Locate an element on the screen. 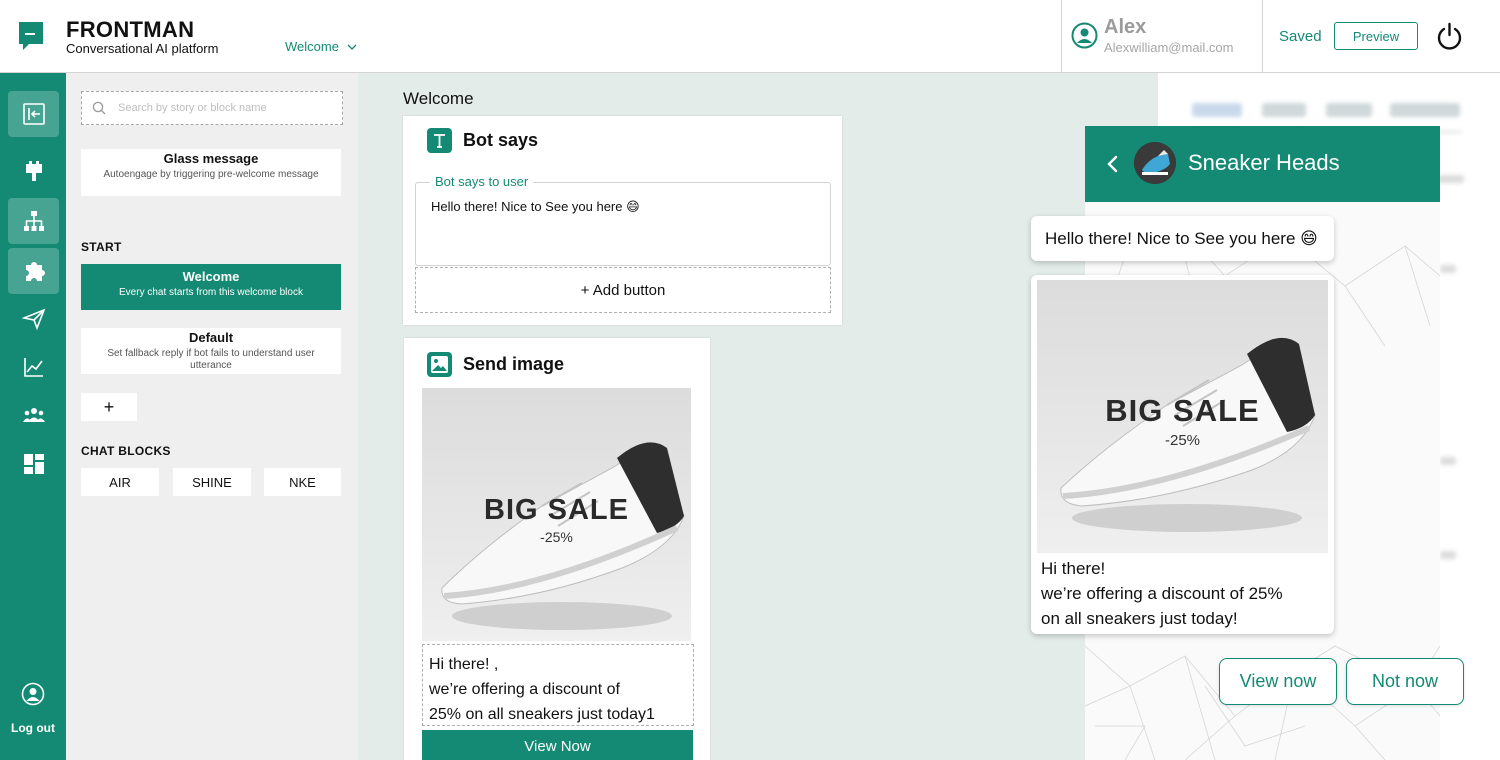 This screenshot has width=1500, height=760. sale-title: BIG SALE is located at coordinates (556, 510).